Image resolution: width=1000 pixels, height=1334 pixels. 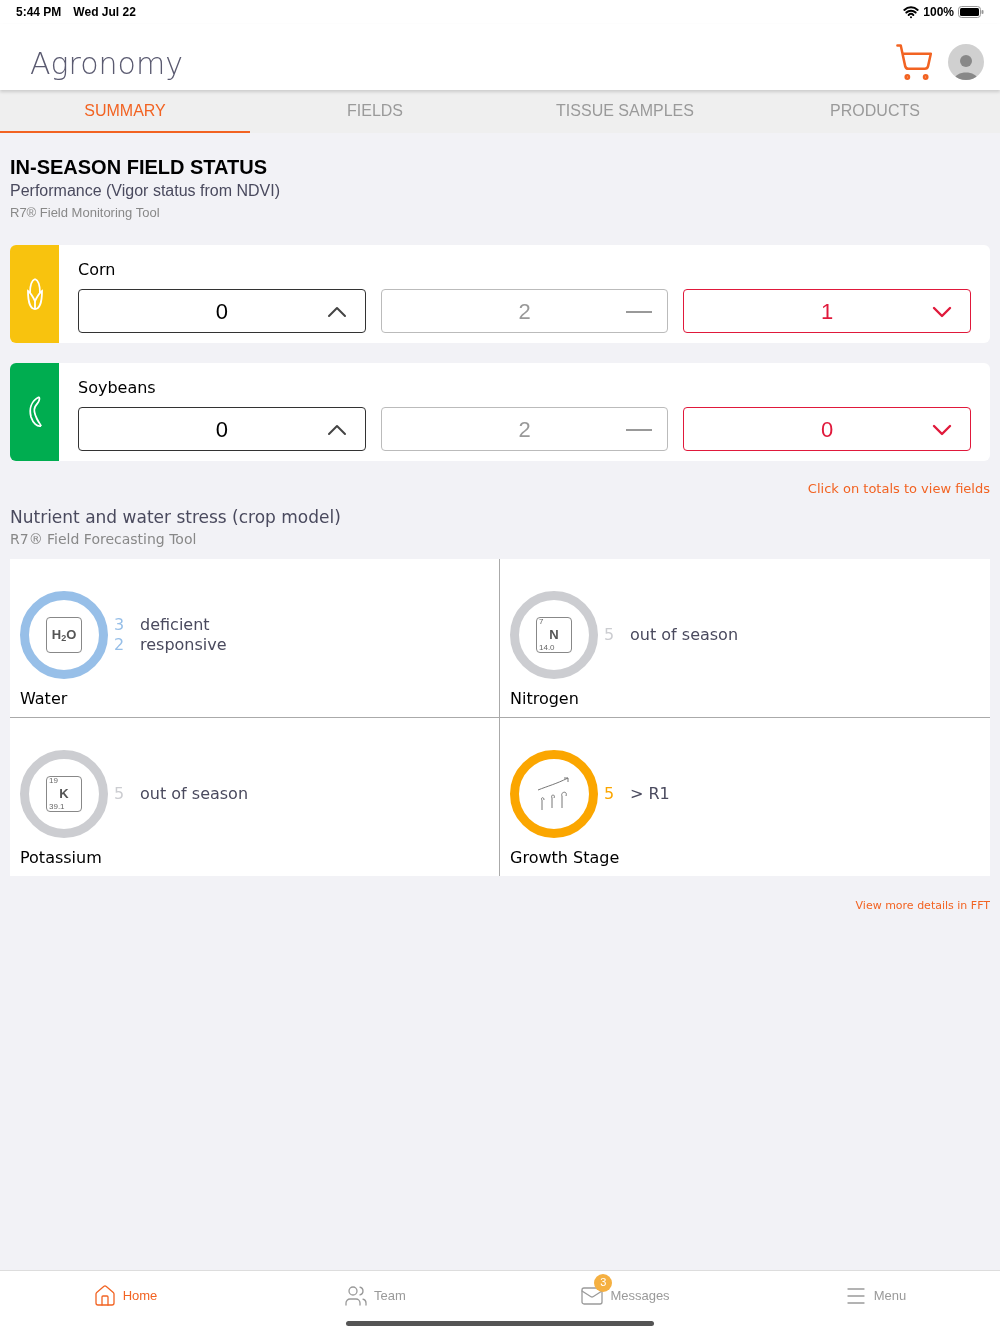 I want to click on status-label: deficient, so click(x=175, y=624).